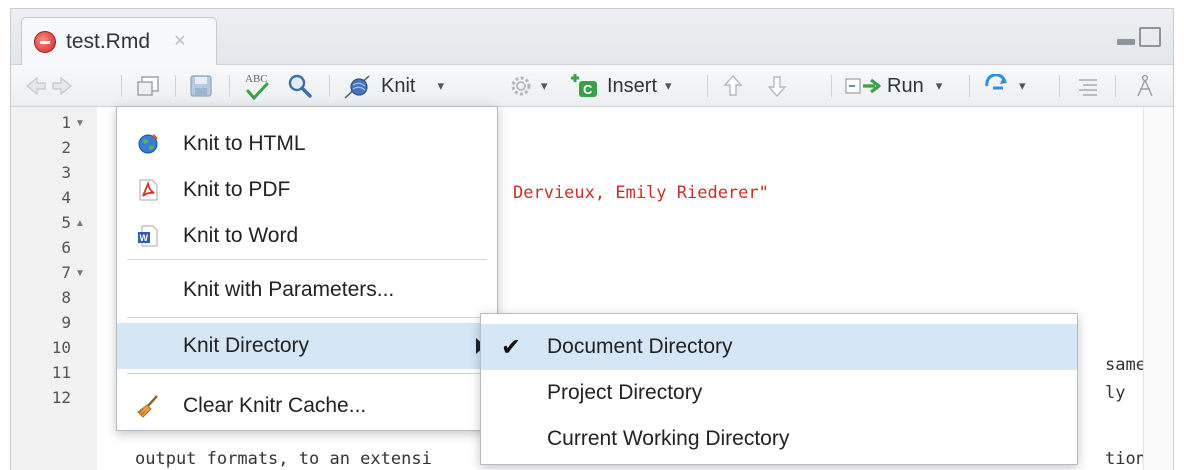  I want to click on knit-button: Knit ▾, so click(393, 86).